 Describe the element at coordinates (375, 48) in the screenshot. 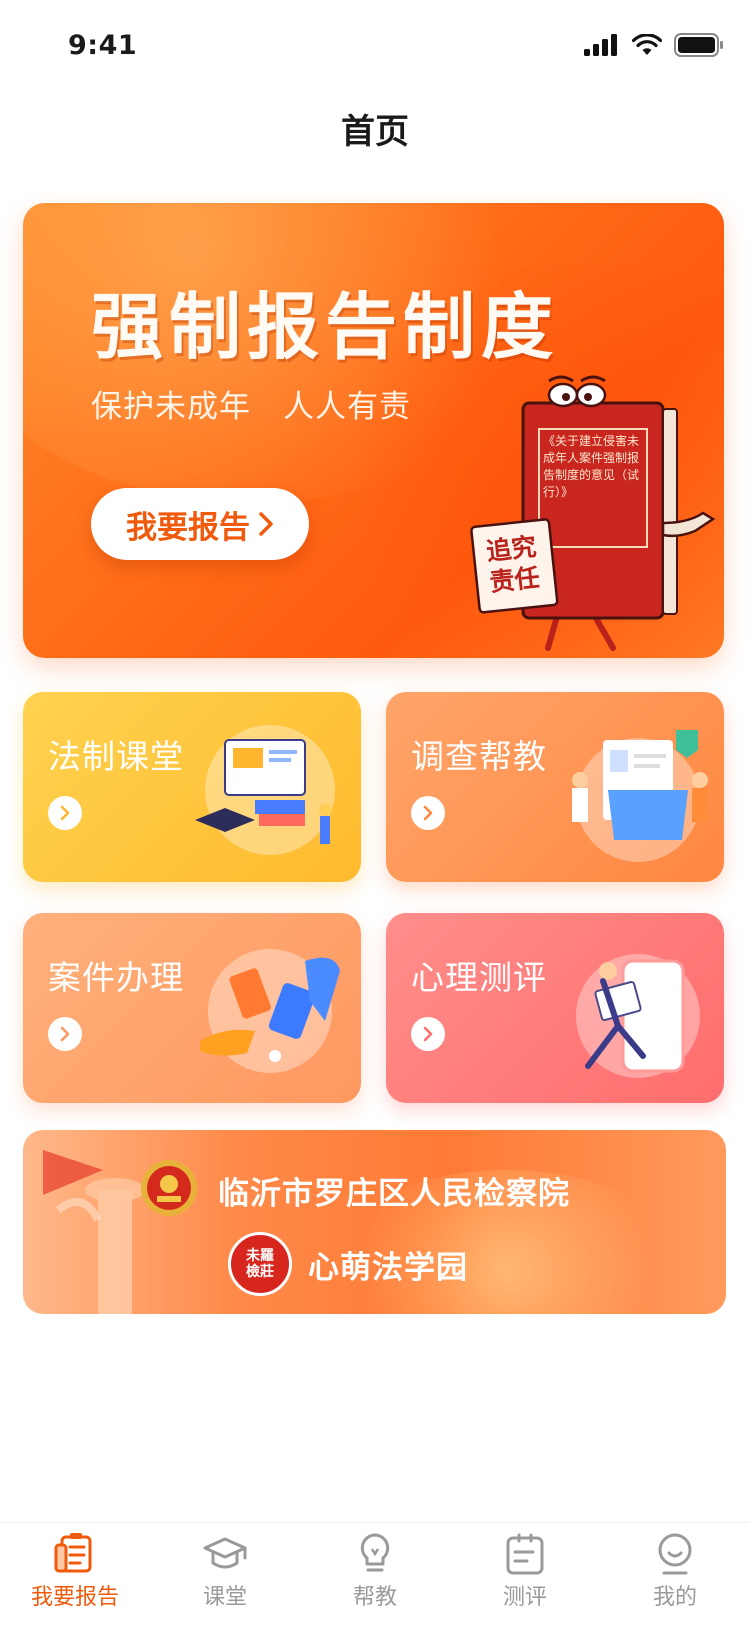

I see `status-bar: 9:41` at that location.